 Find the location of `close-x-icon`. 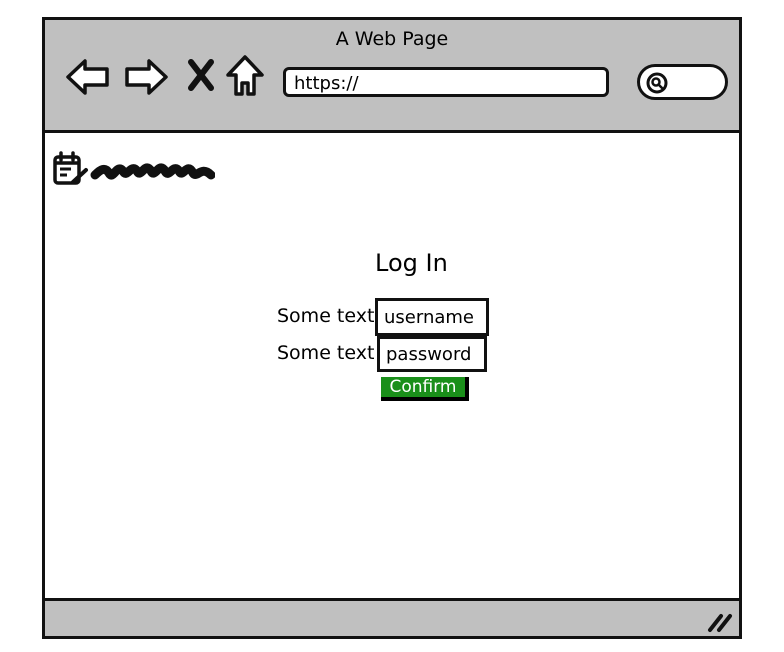

close-x-icon is located at coordinates (201, 77).